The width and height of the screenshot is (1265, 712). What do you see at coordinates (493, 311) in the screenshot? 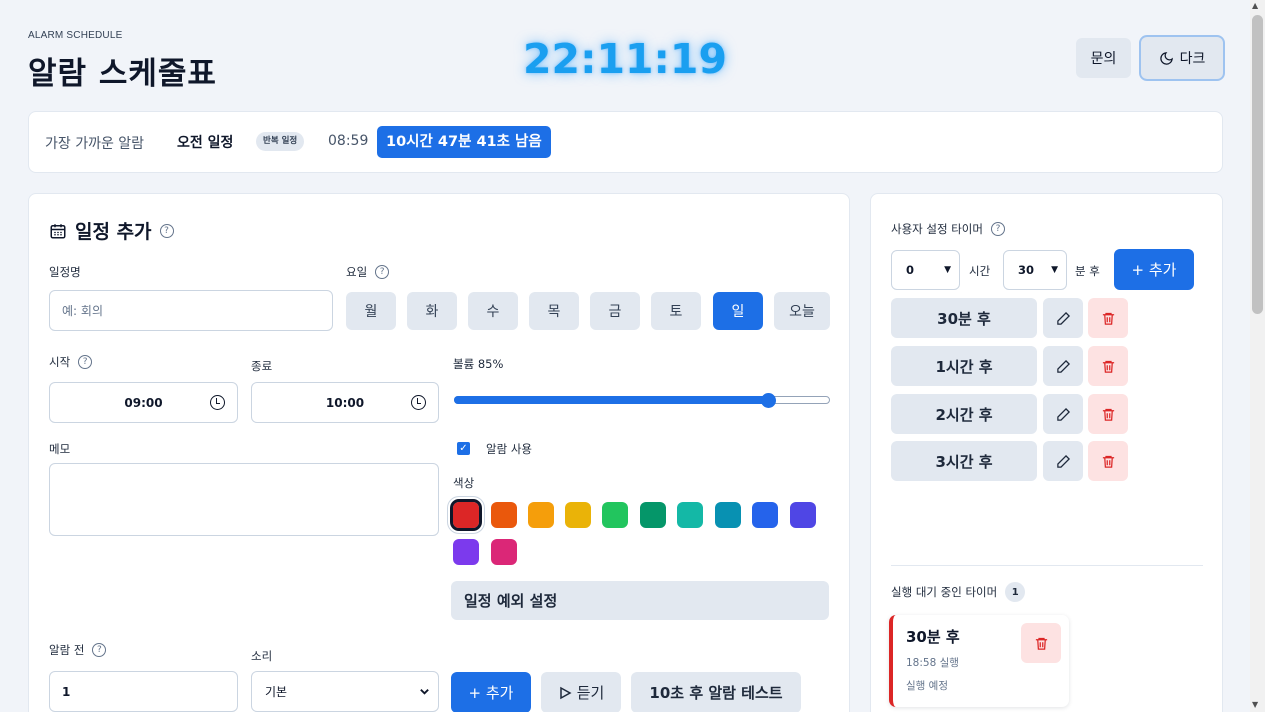
I see `day-wed-button: 수` at bounding box center [493, 311].